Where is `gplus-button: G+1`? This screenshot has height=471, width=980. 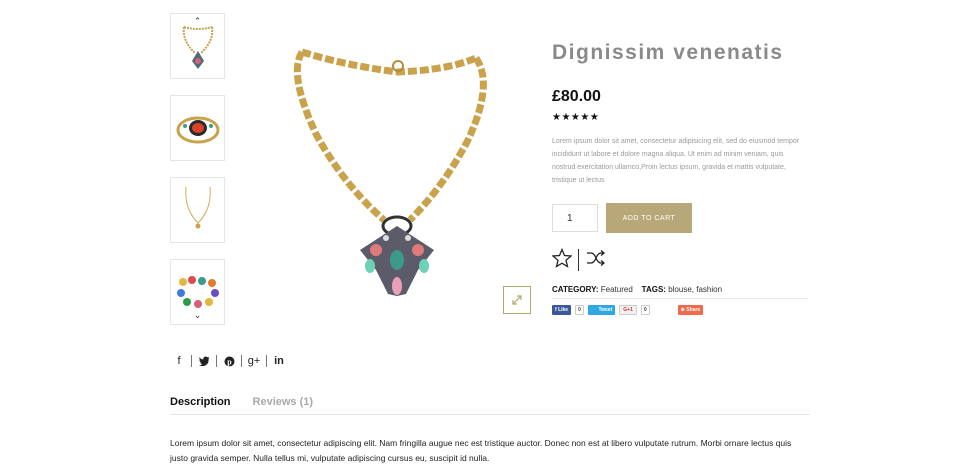
gplus-button: G+1 is located at coordinates (628, 310).